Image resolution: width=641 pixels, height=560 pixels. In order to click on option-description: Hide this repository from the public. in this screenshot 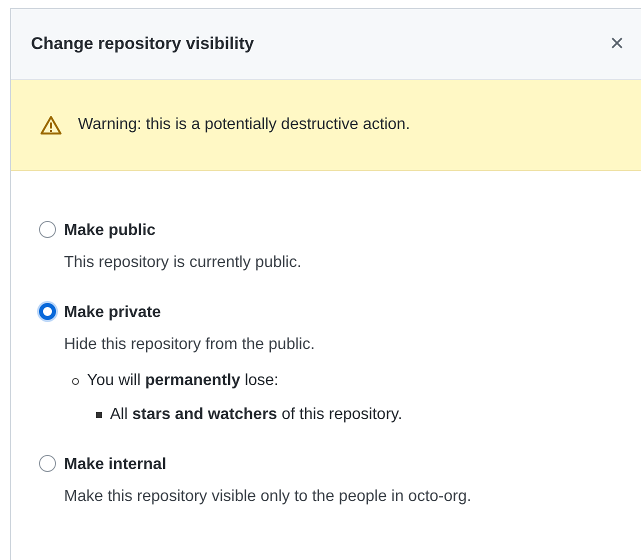, I will do `click(190, 345)`.